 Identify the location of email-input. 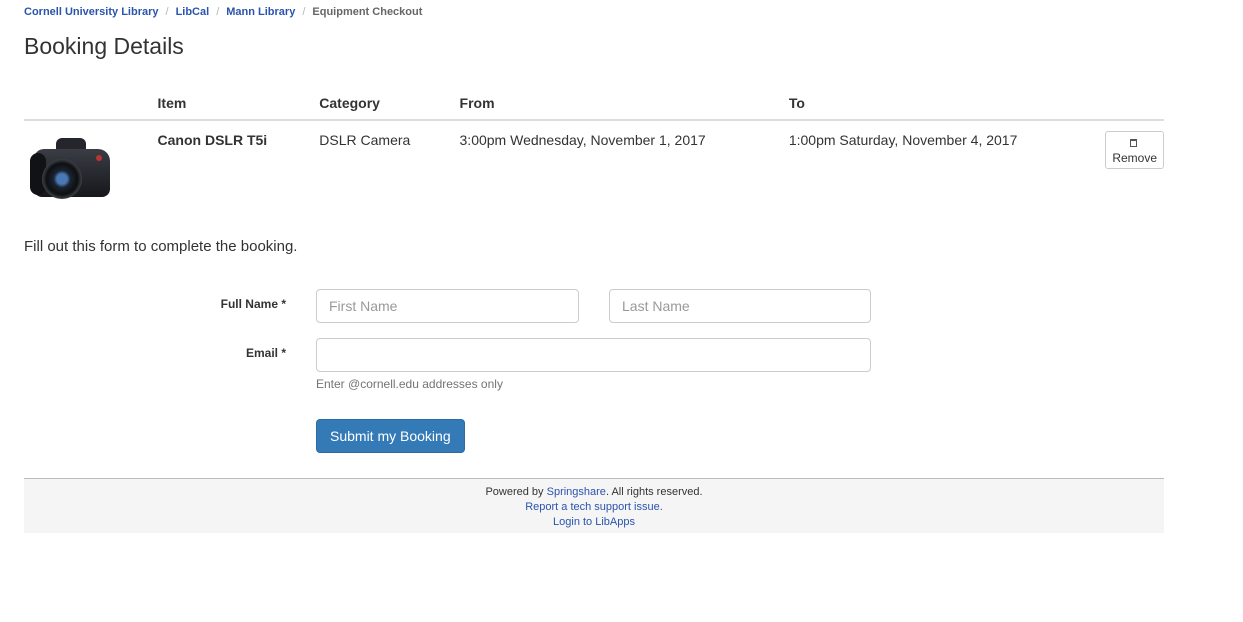
(593, 355).